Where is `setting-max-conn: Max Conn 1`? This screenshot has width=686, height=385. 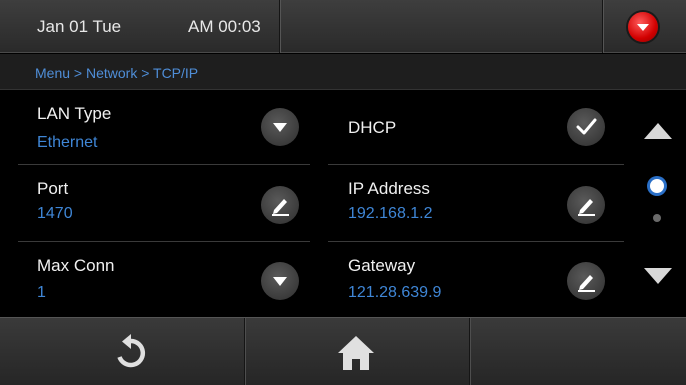
setting-max-conn: Max Conn 1 is located at coordinates (155, 279).